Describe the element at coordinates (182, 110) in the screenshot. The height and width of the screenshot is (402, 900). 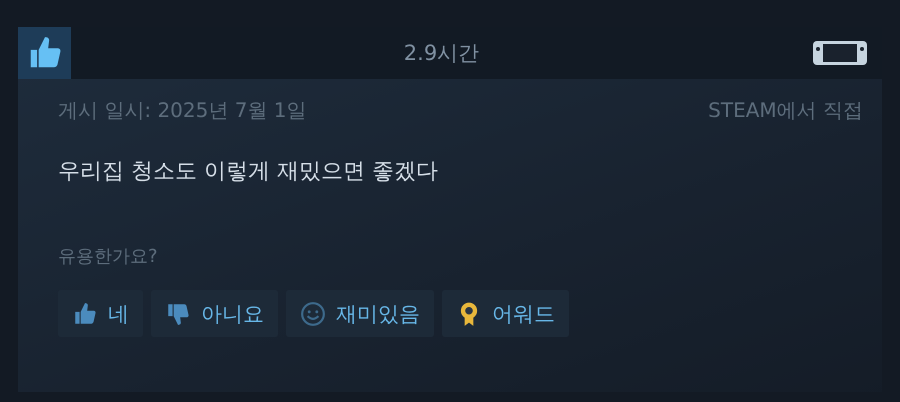
I see `posted-date: 게시 일시: 2025년 7월 1일` at that location.